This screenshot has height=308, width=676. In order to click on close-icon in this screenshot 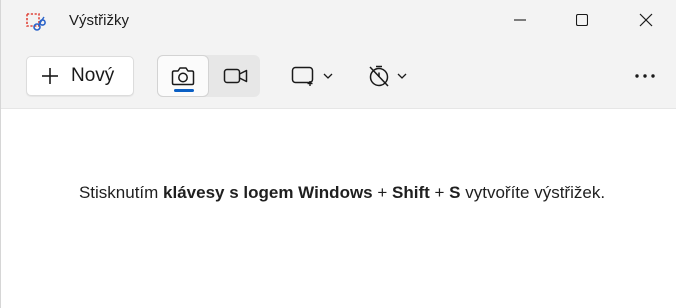, I will do `click(646, 20)`.